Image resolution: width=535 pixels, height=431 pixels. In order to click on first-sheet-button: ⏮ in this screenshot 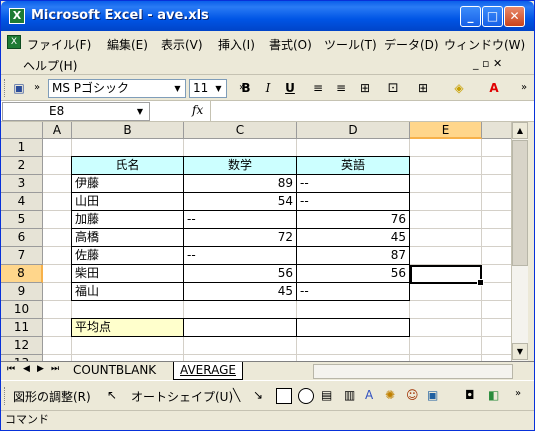, I will do `click(11, 369)`.